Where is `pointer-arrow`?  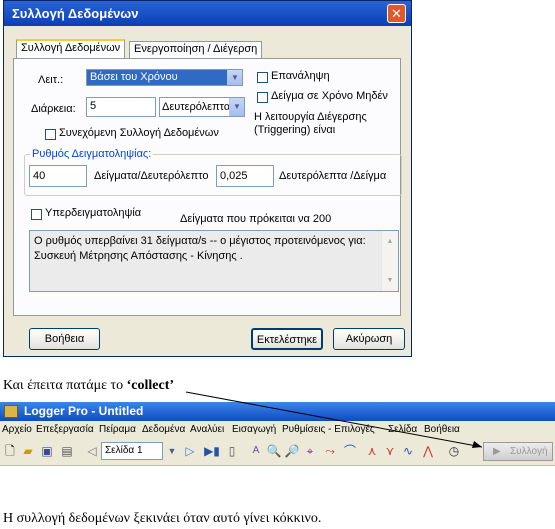 pointer-arrow is located at coordinates (334, 419).